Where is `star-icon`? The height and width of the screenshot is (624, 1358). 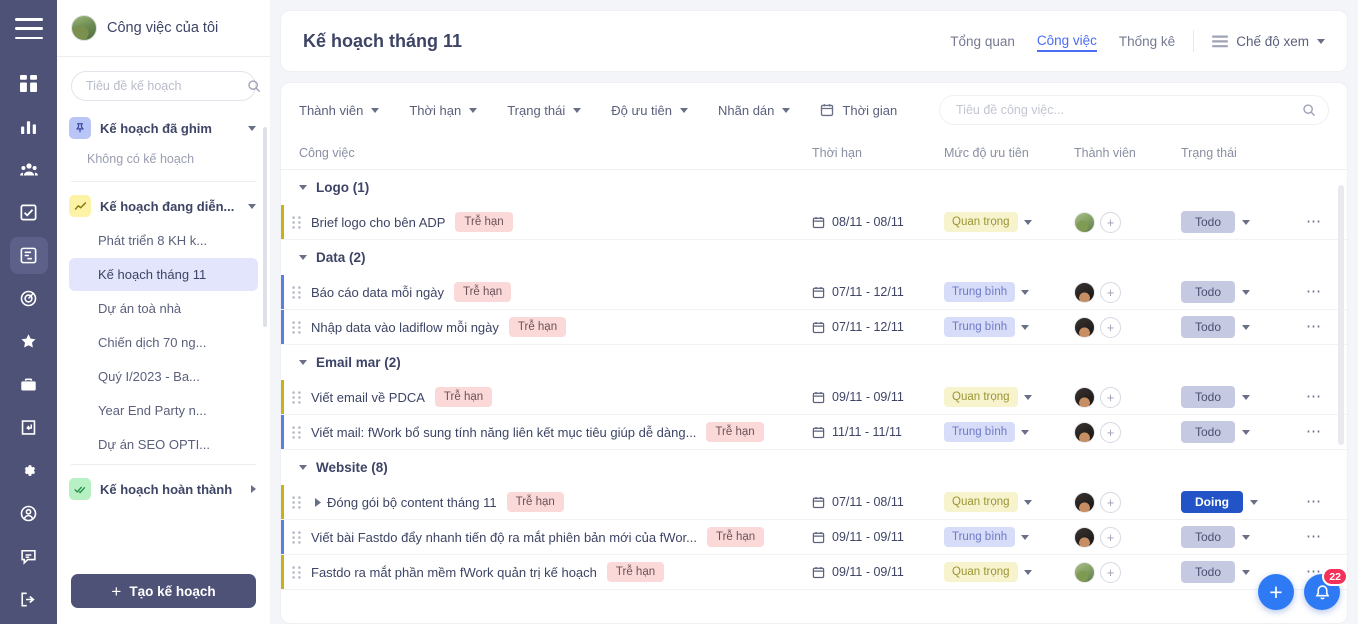 star-icon is located at coordinates (29, 341).